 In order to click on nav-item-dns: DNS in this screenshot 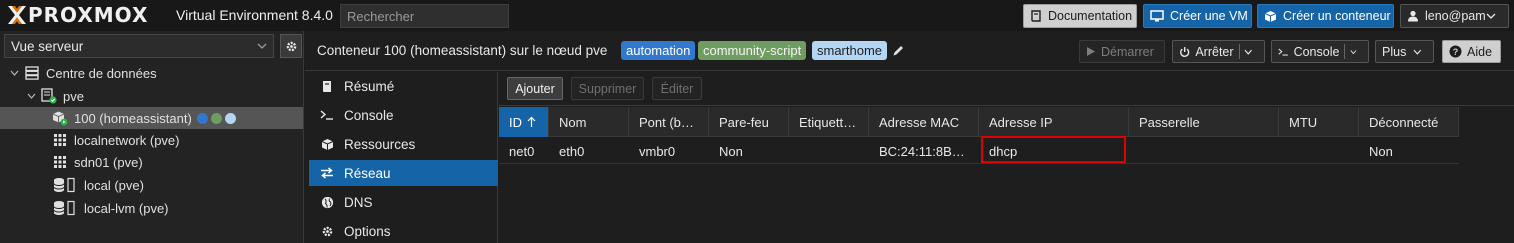, I will do `click(403, 202)`.